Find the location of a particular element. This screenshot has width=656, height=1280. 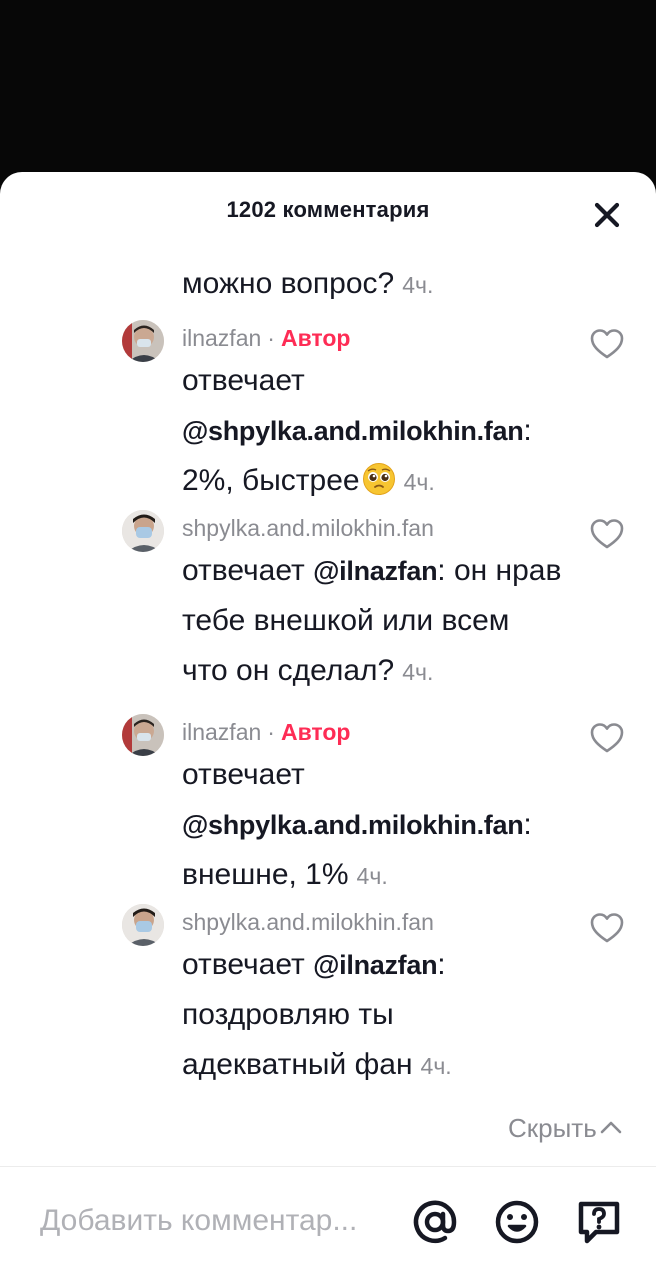

question-bubble-icon is located at coordinates (599, 1222).